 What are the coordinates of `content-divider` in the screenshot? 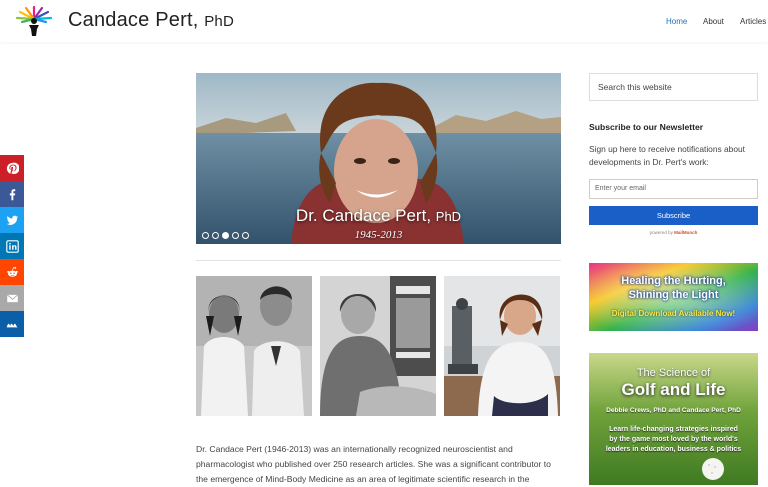 It's located at (378, 260).